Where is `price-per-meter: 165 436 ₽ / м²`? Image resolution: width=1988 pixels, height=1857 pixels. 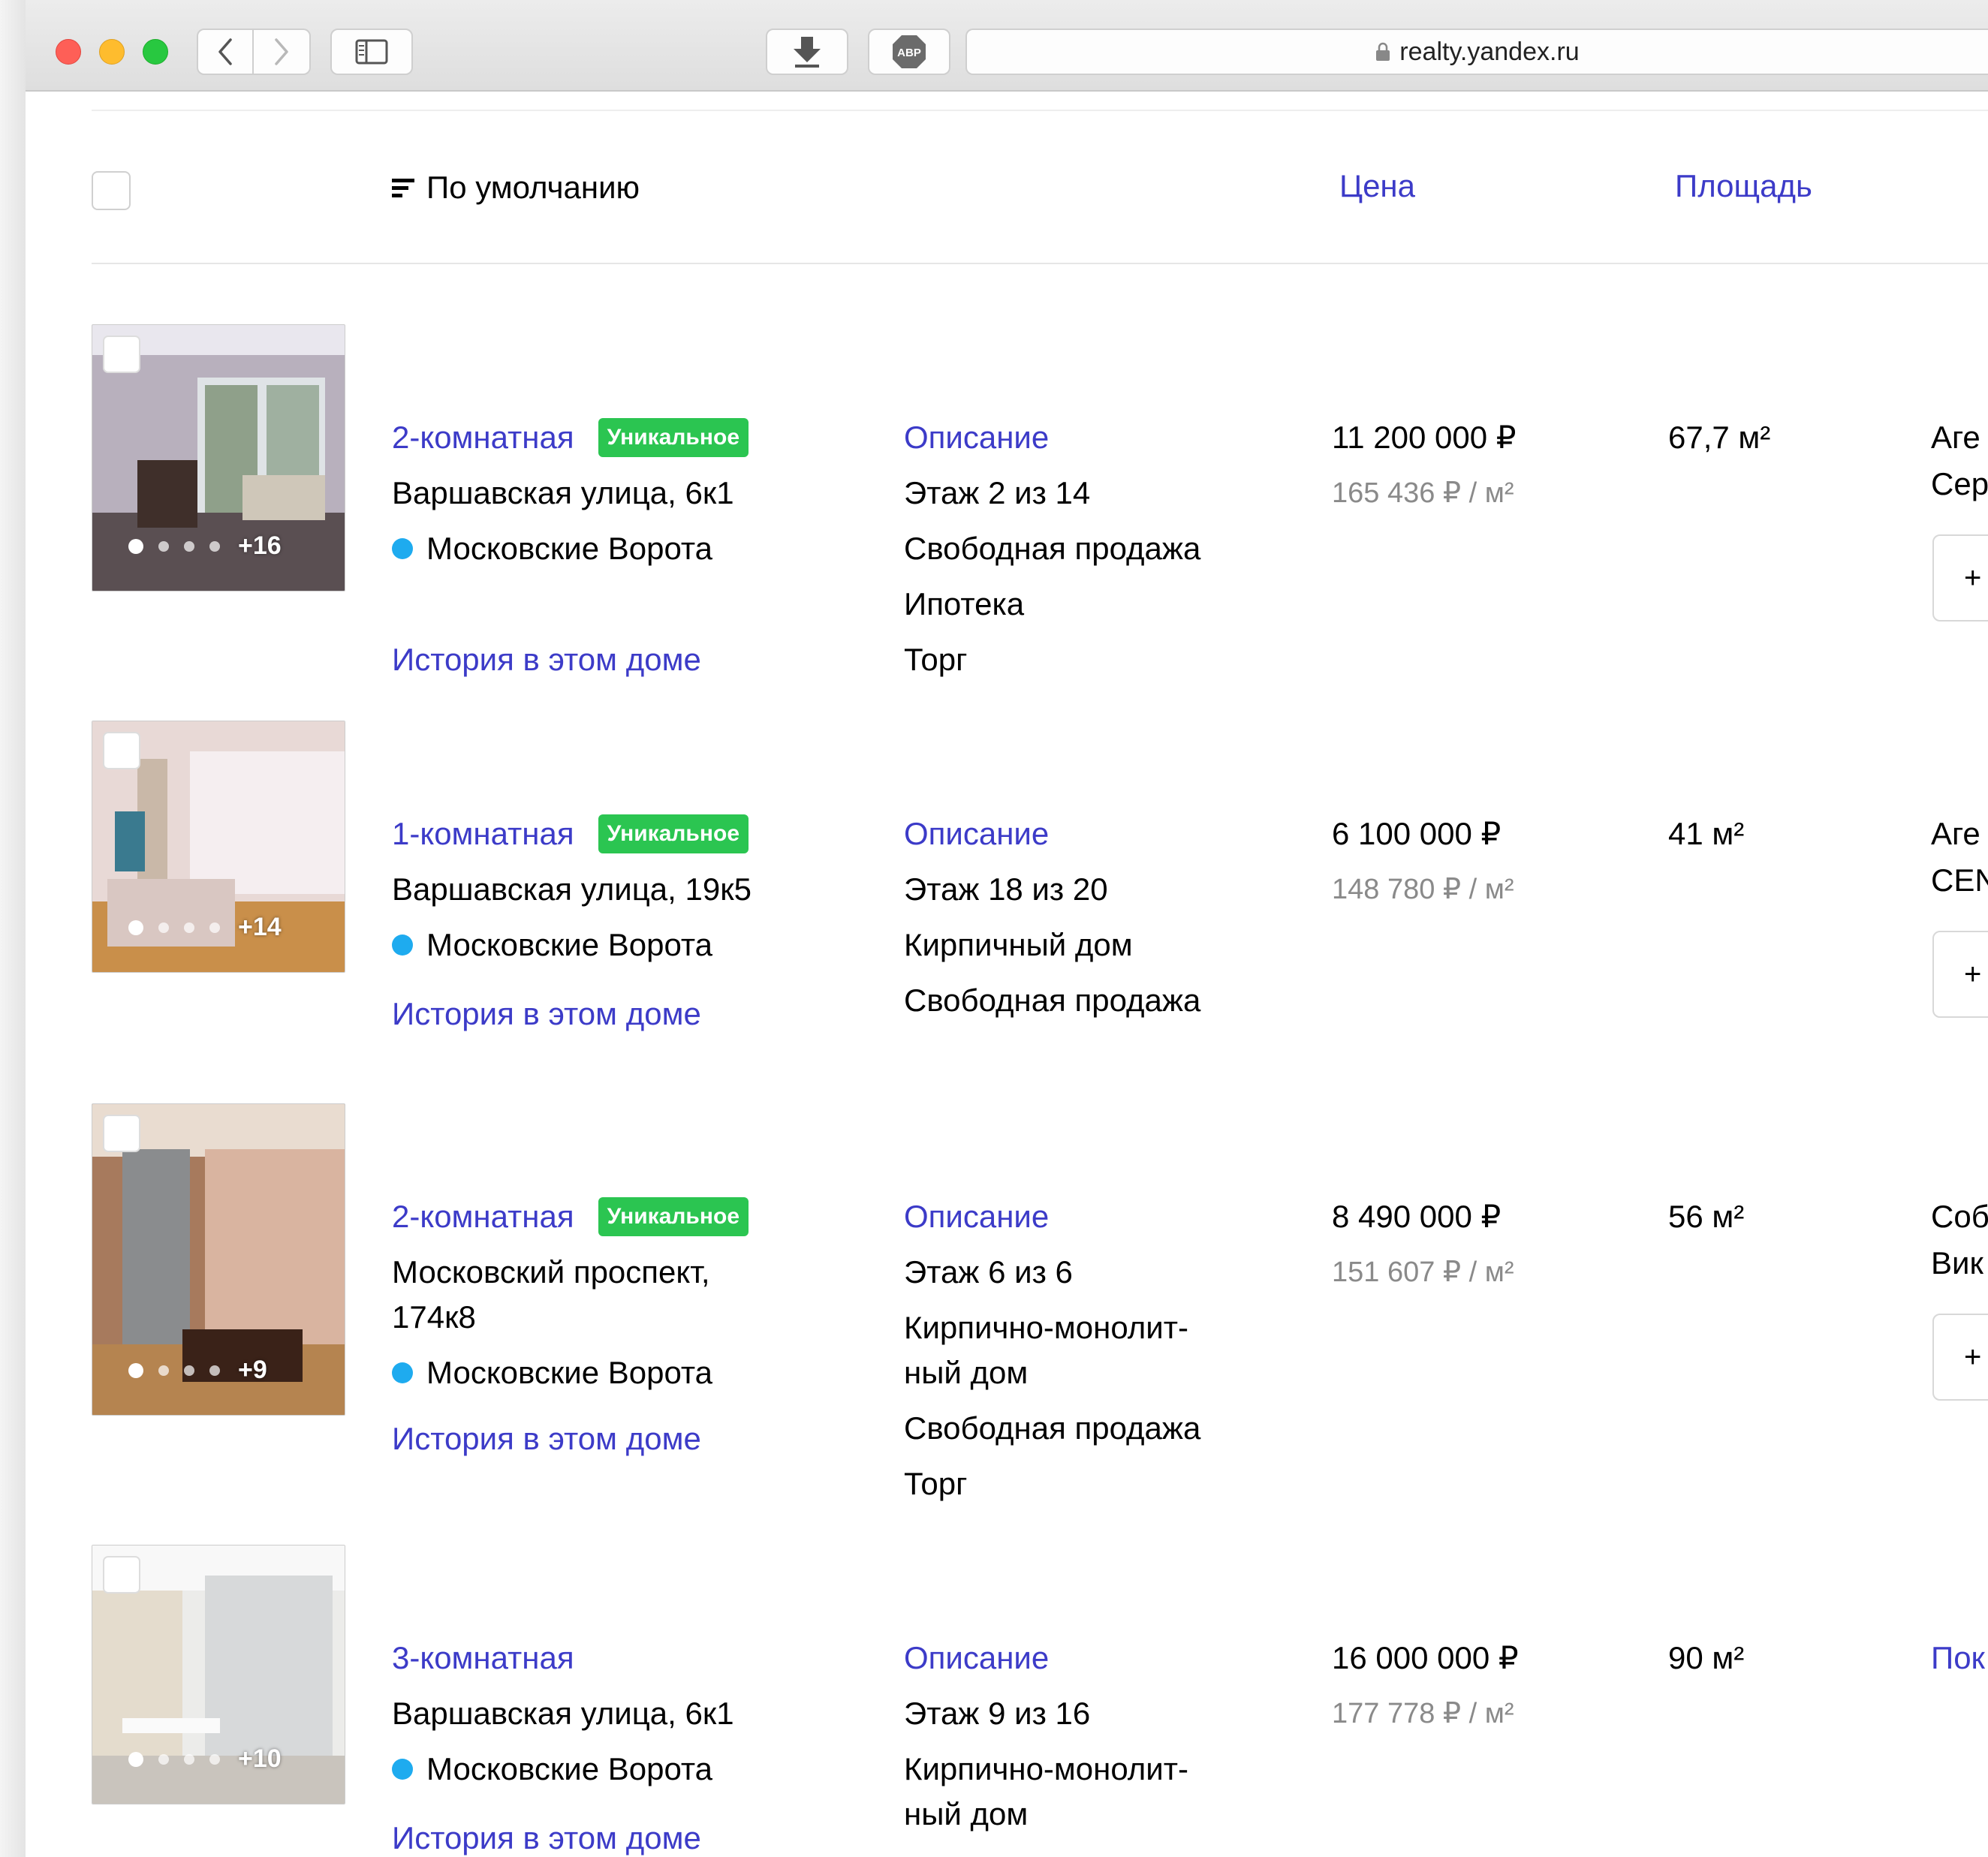
price-per-meter: 165 436 ₽ / м² is located at coordinates (1423, 493).